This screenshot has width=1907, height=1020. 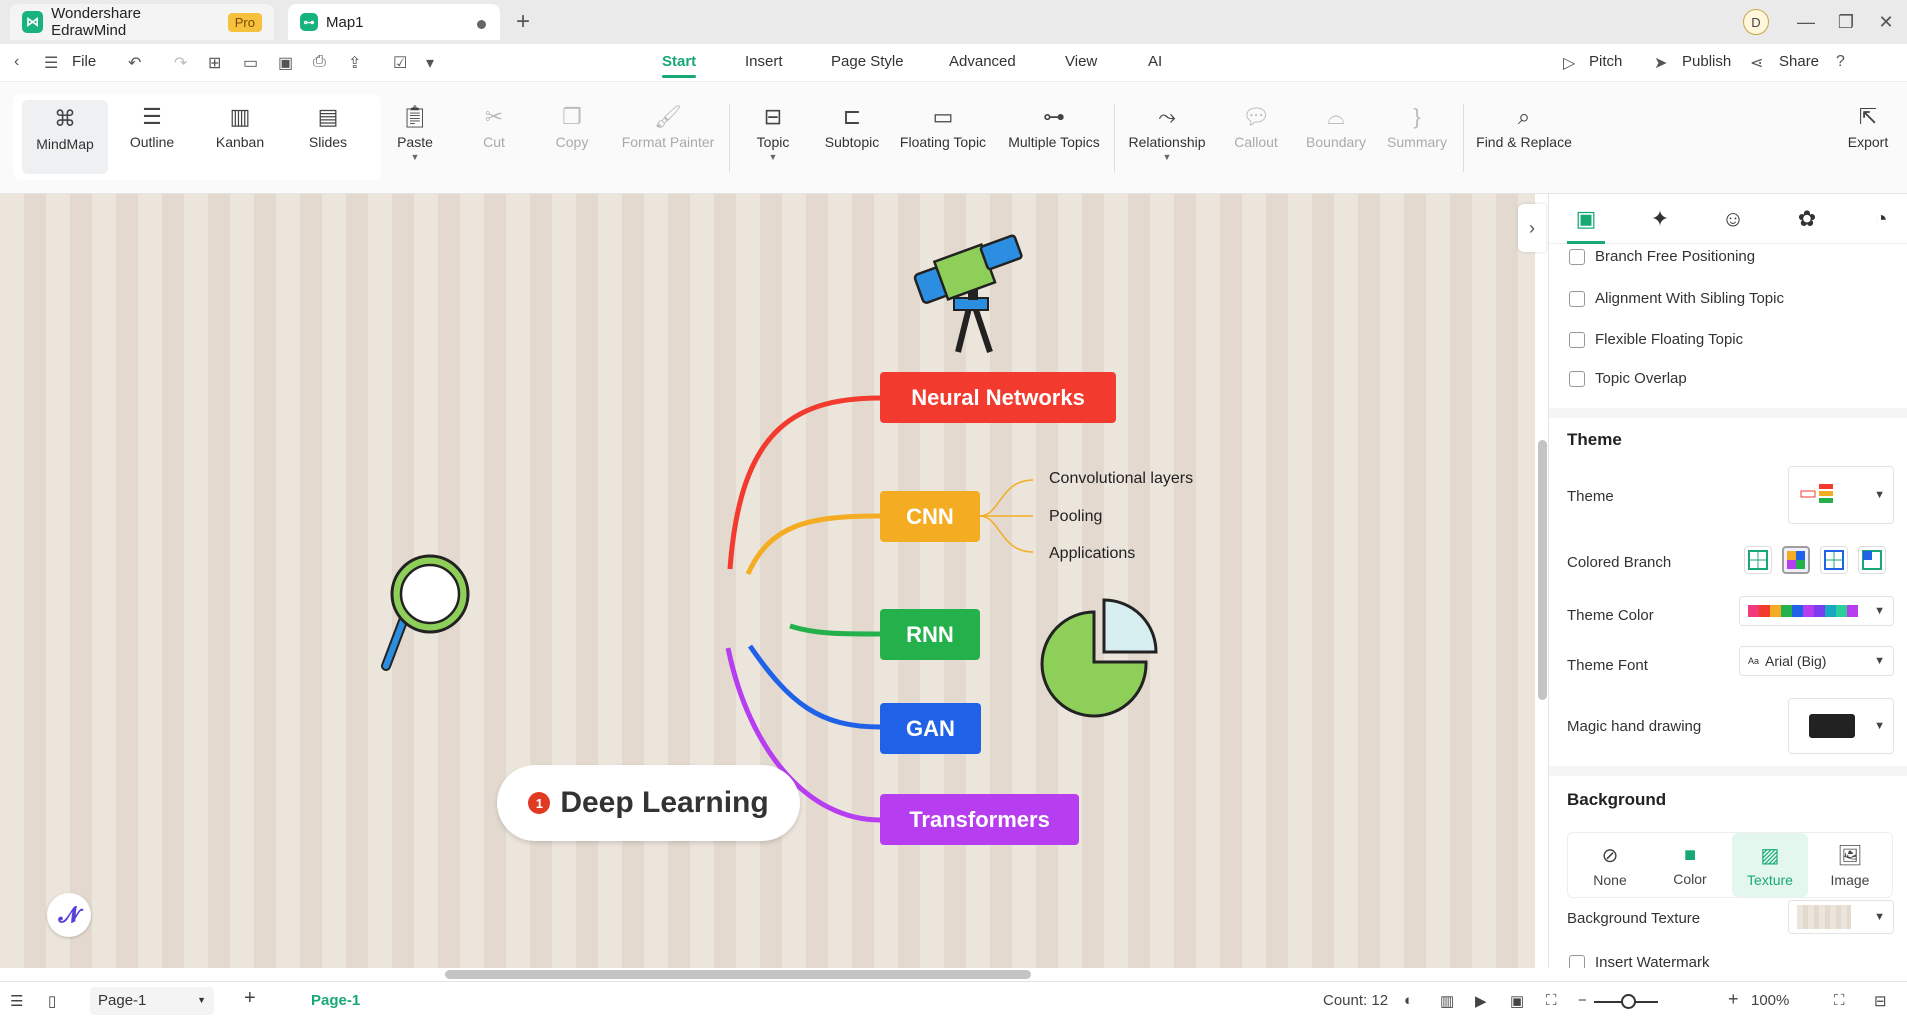 What do you see at coordinates (1839, 1000) in the screenshot?
I see `fullscreen-icon: ⛶` at bounding box center [1839, 1000].